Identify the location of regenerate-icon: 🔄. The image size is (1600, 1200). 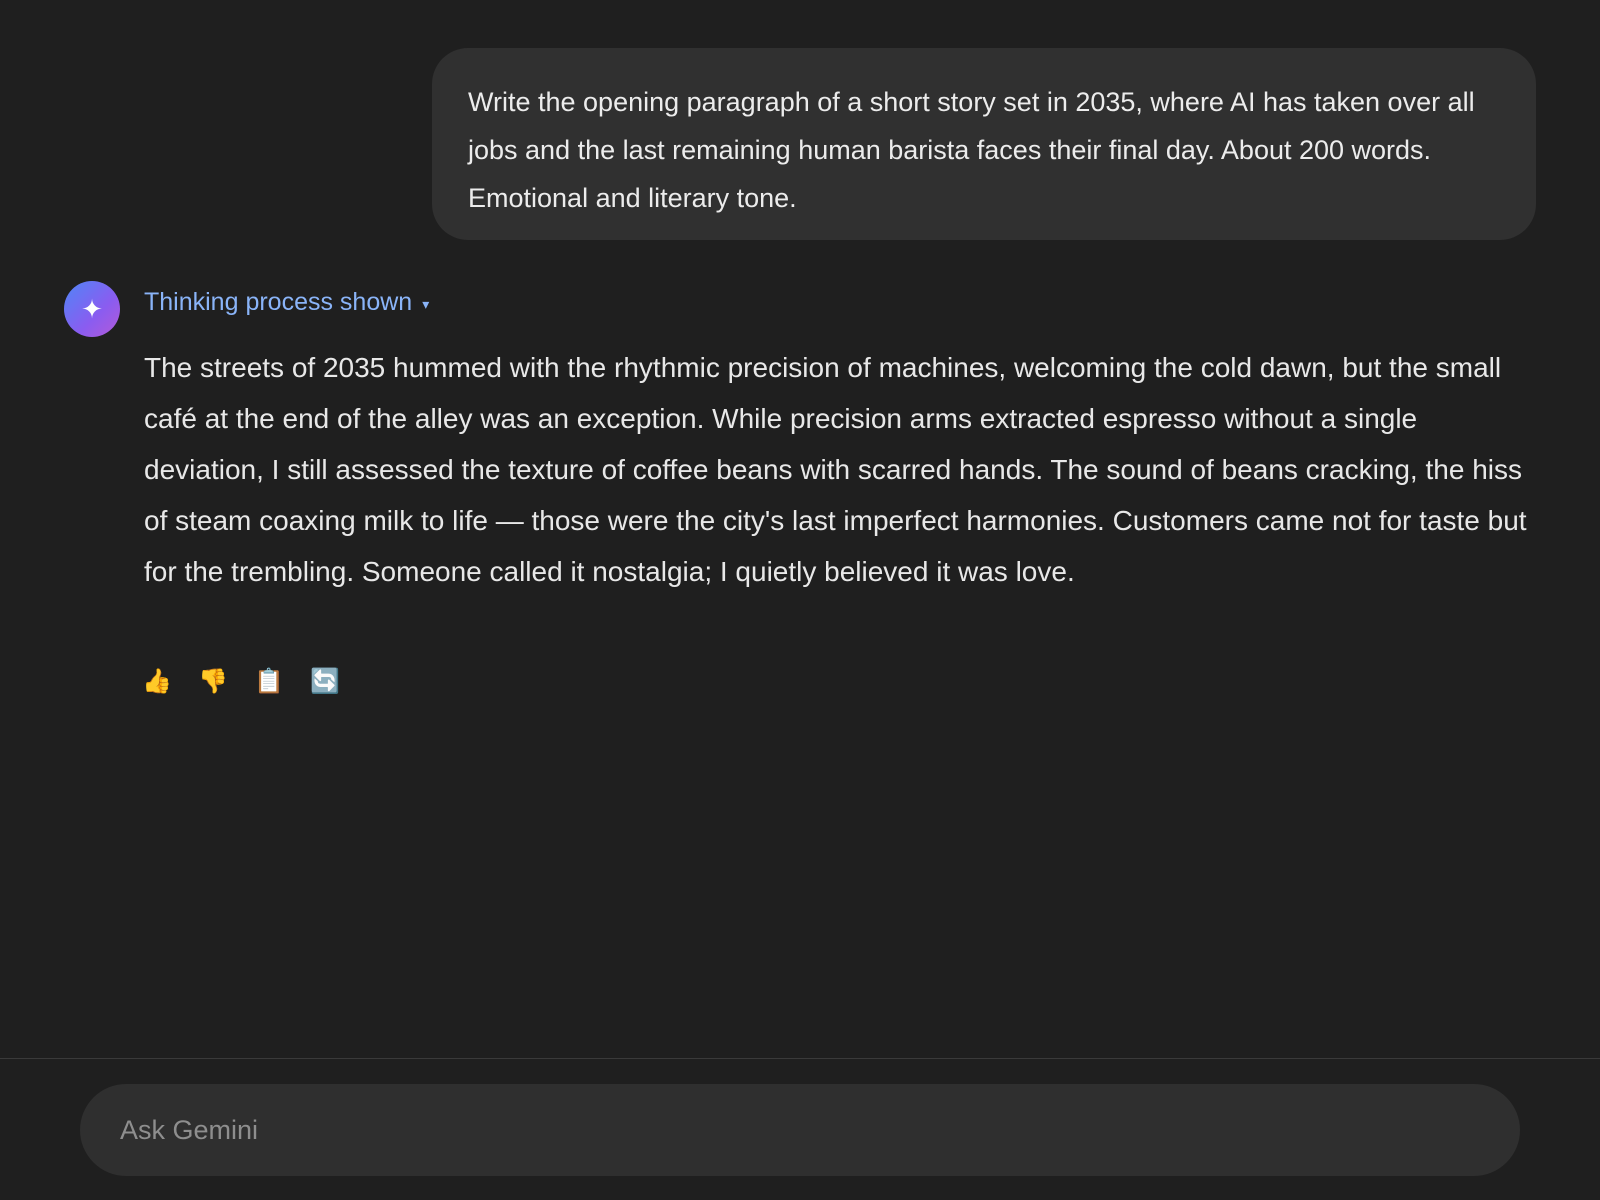
(325, 681).